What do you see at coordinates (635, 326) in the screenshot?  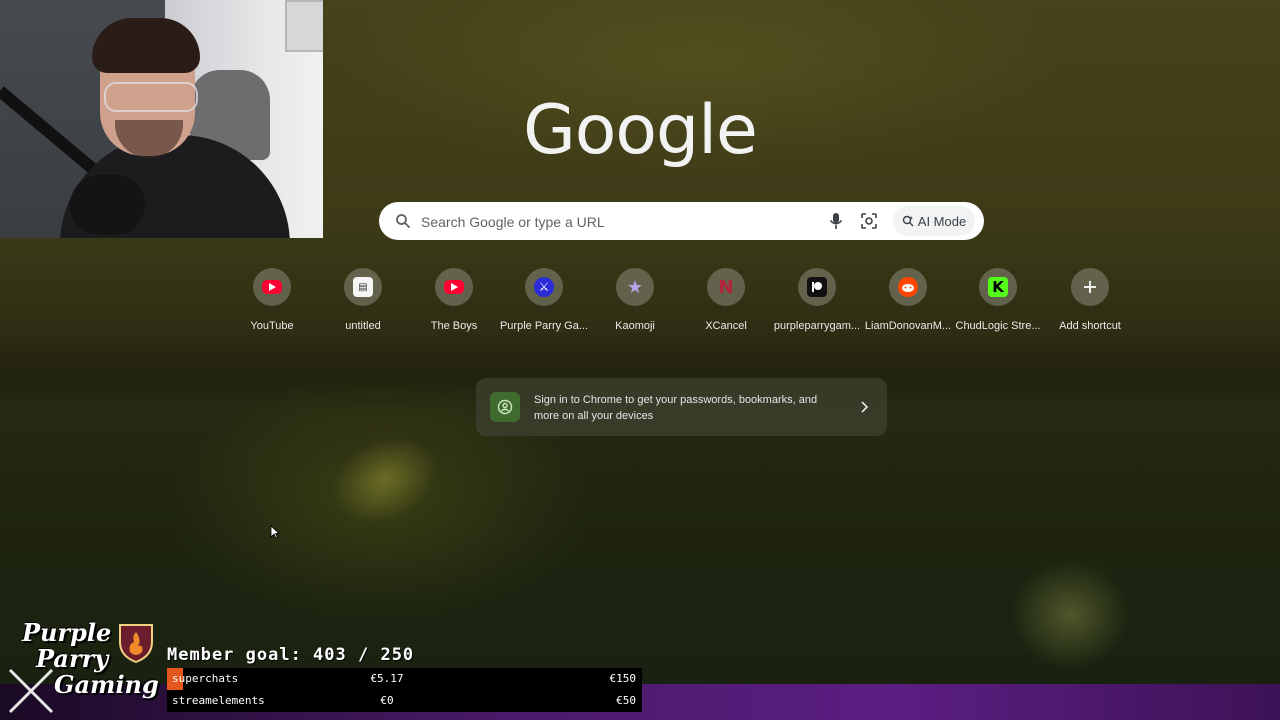 I see `shortcut-label: Kaomoji` at bounding box center [635, 326].